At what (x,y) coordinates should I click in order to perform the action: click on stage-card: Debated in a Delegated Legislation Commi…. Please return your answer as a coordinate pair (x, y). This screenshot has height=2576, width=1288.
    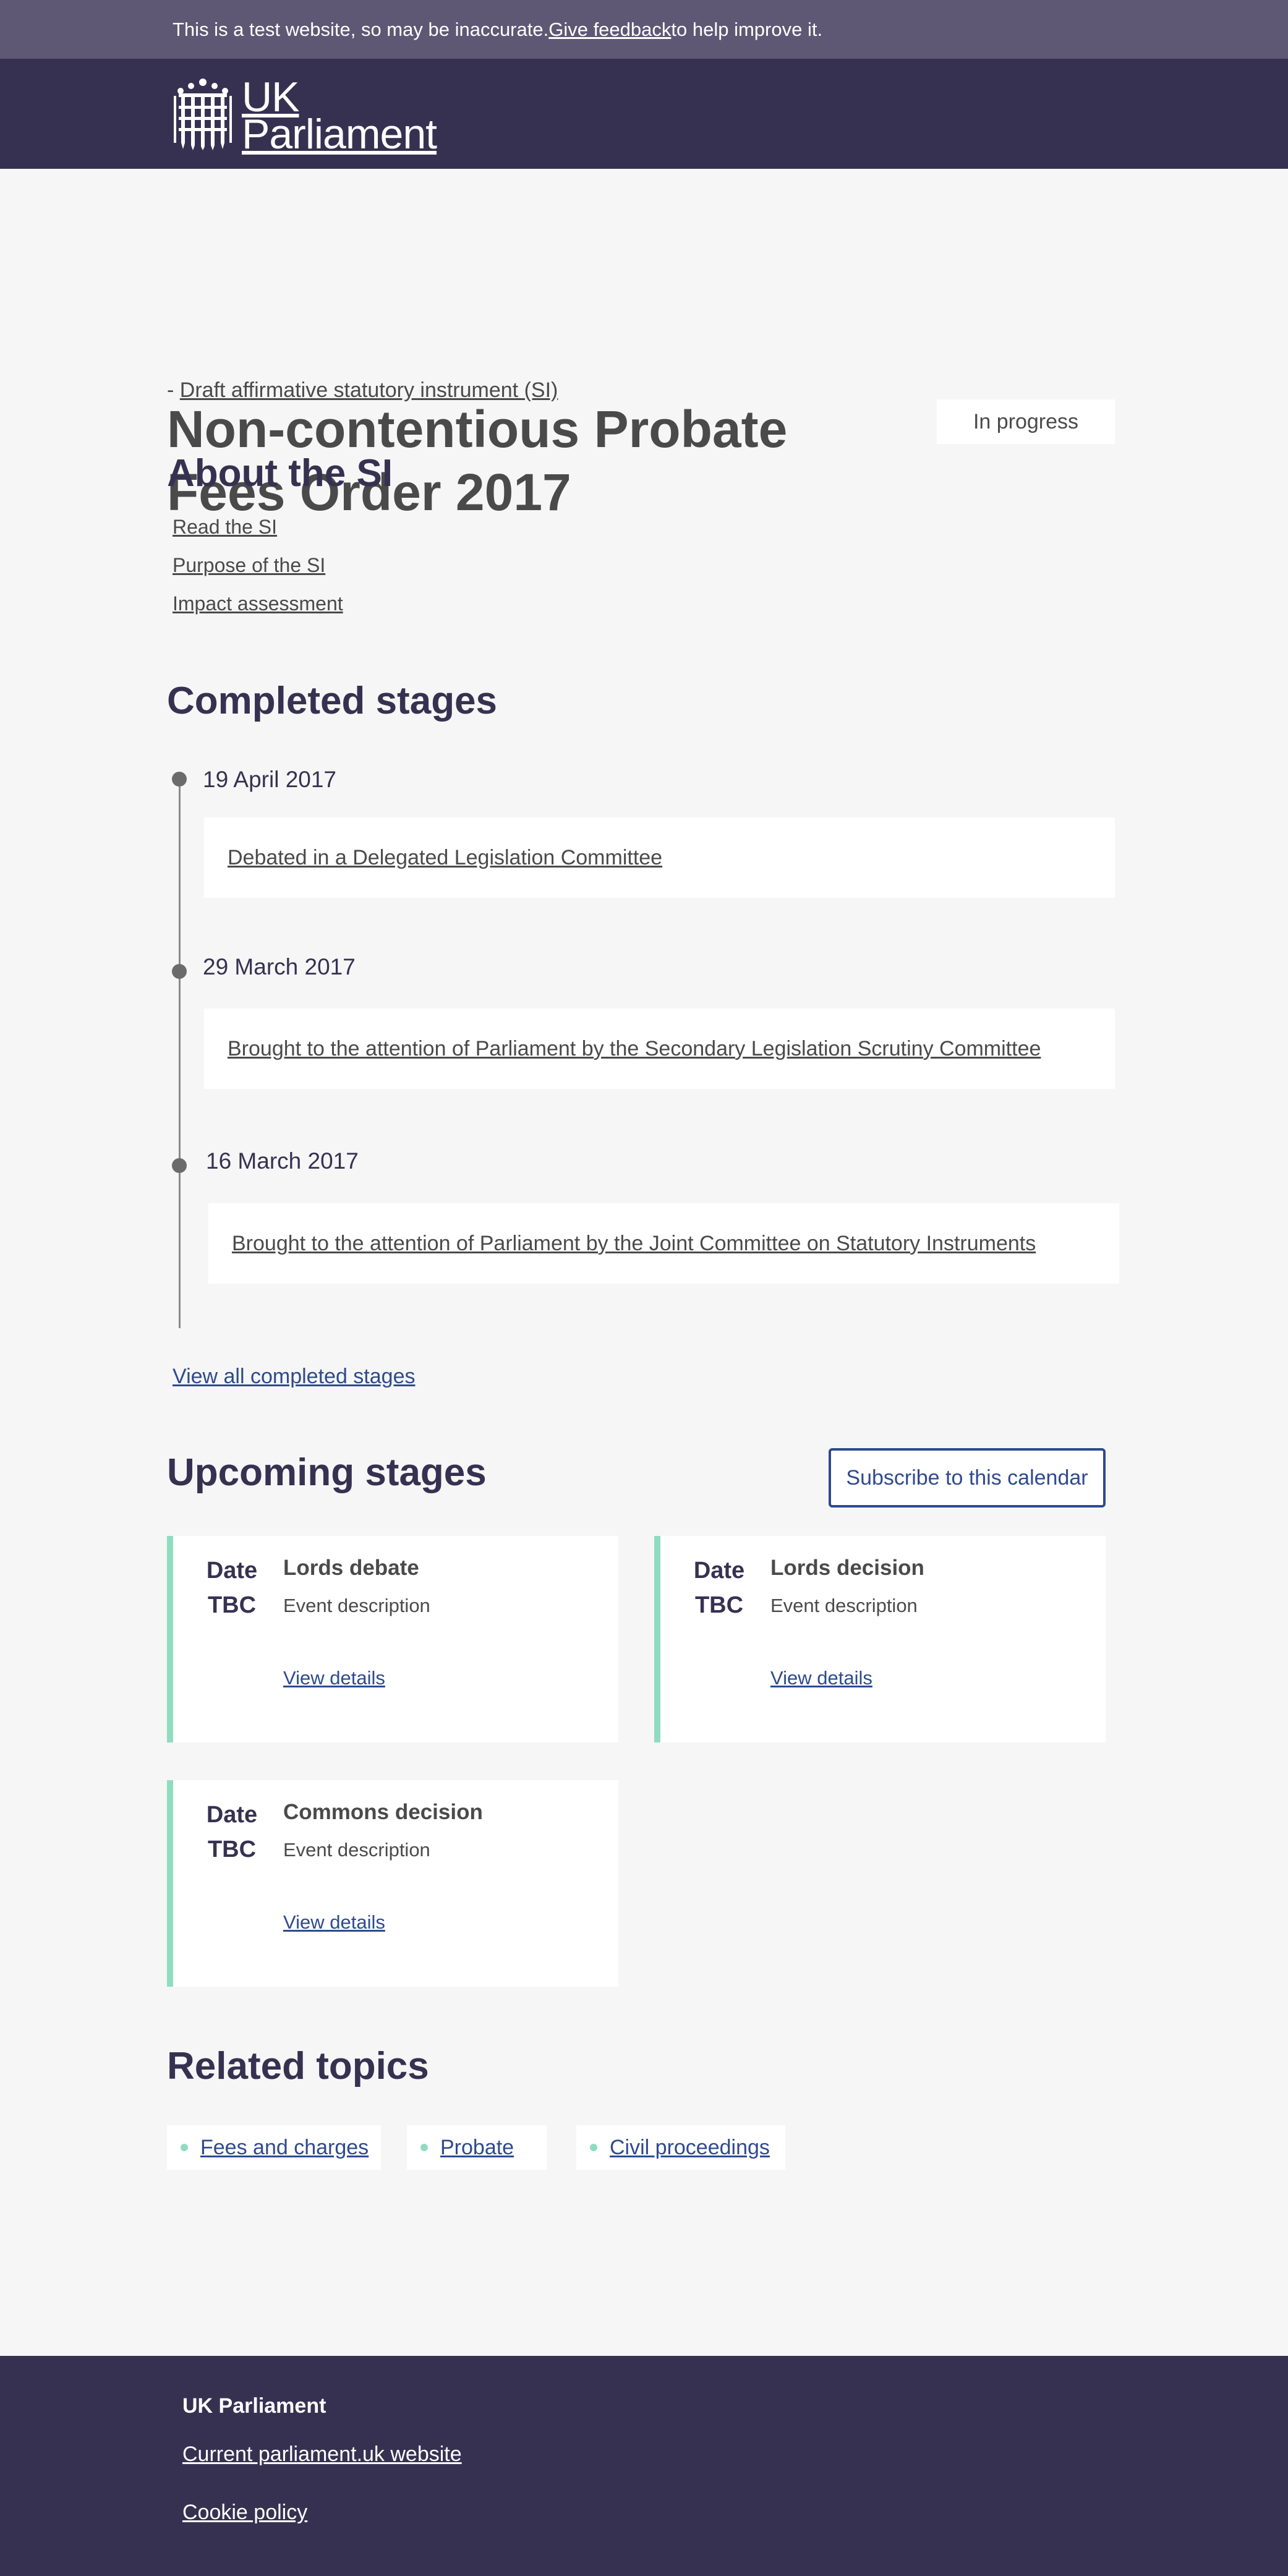
    Looking at the image, I should click on (659, 857).